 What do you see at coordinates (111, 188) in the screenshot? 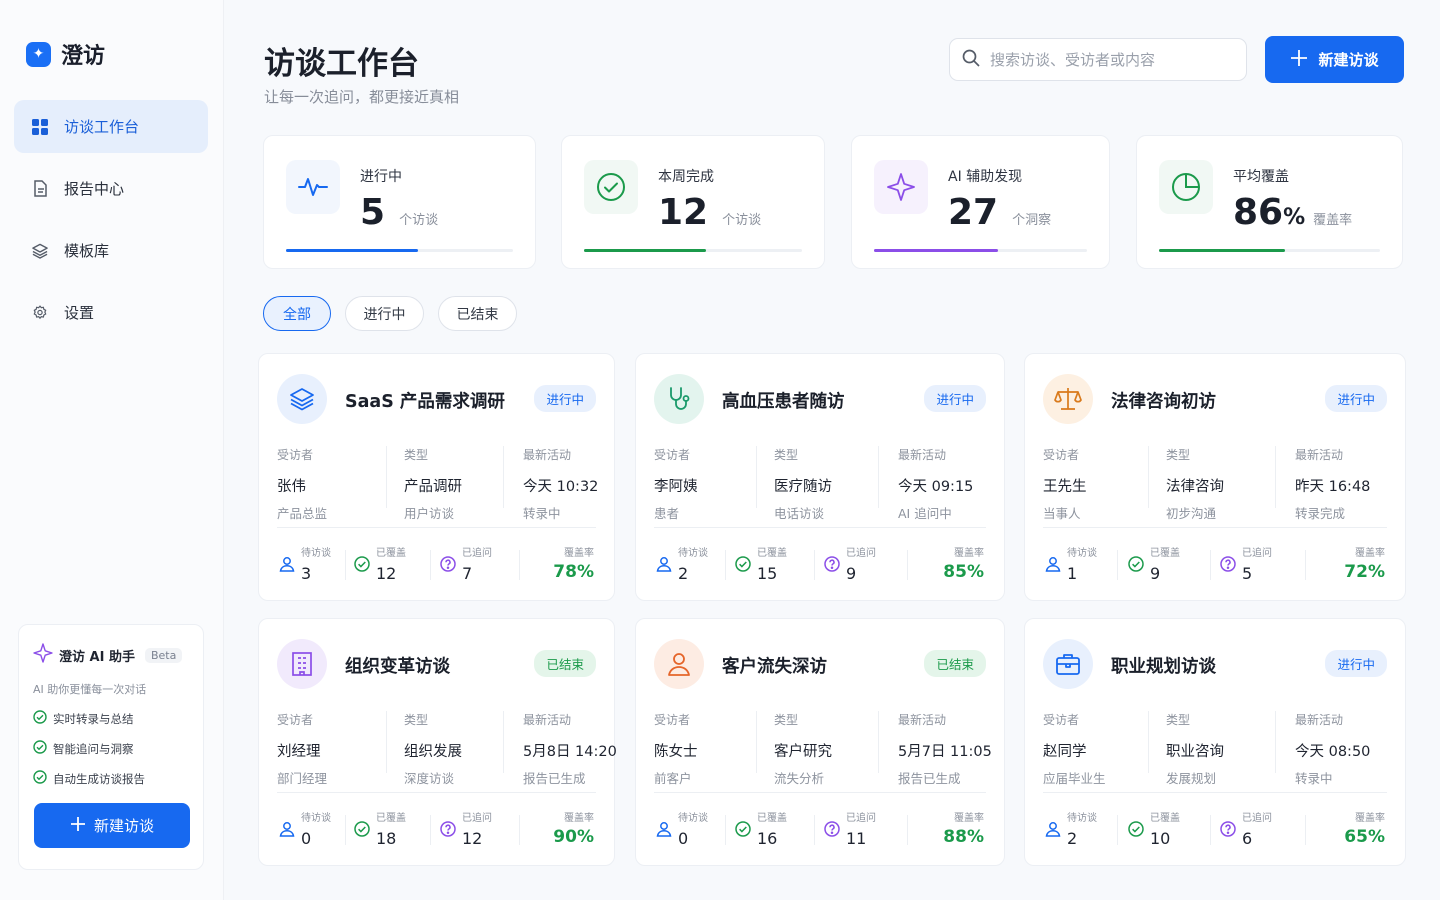
I see `sidebar-item-reports: 报告中心` at bounding box center [111, 188].